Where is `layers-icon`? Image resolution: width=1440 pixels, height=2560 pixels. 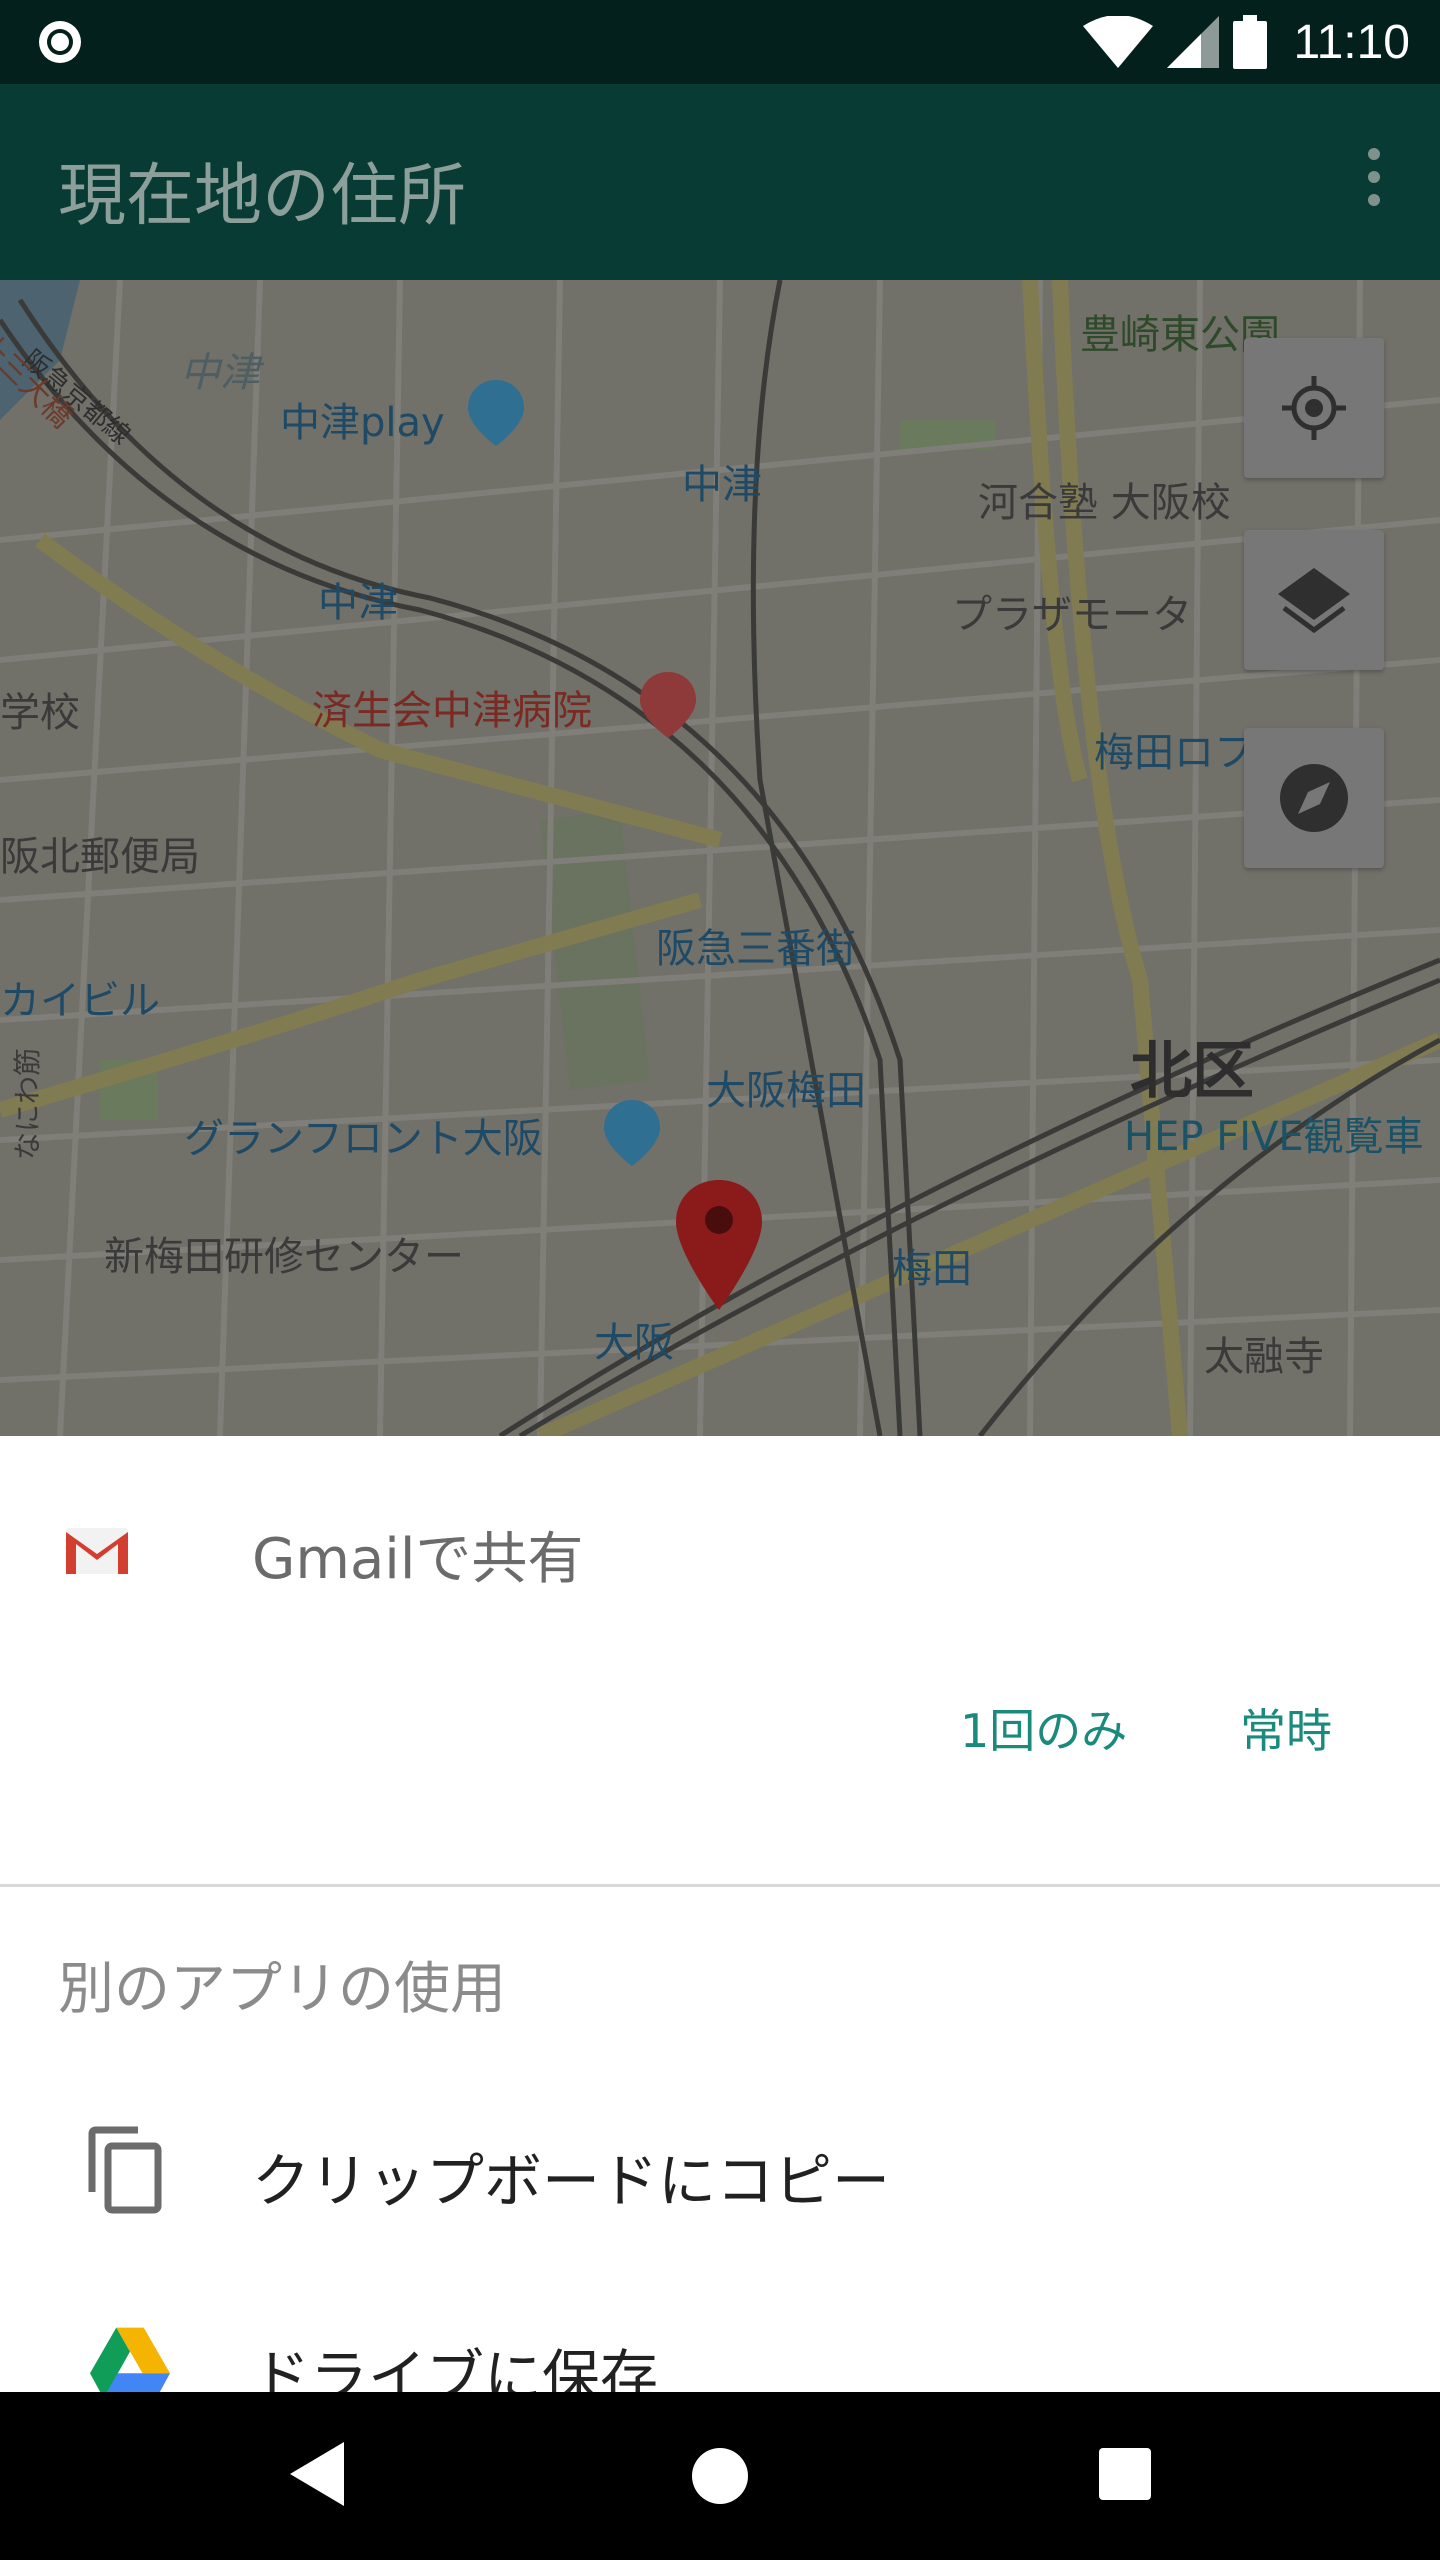
layers-icon is located at coordinates (1314, 601).